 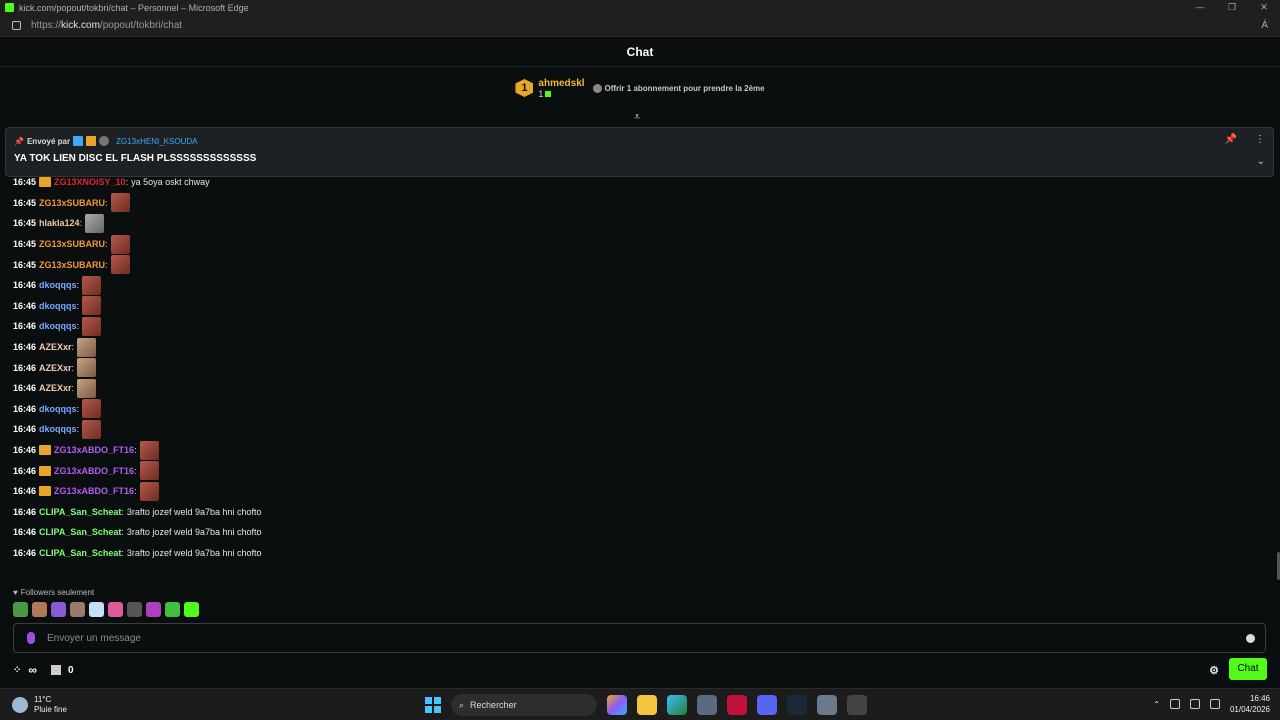 What do you see at coordinates (1214, 670) in the screenshot?
I see `gear-icon: ⚙` at bounding box center [1214, 670].